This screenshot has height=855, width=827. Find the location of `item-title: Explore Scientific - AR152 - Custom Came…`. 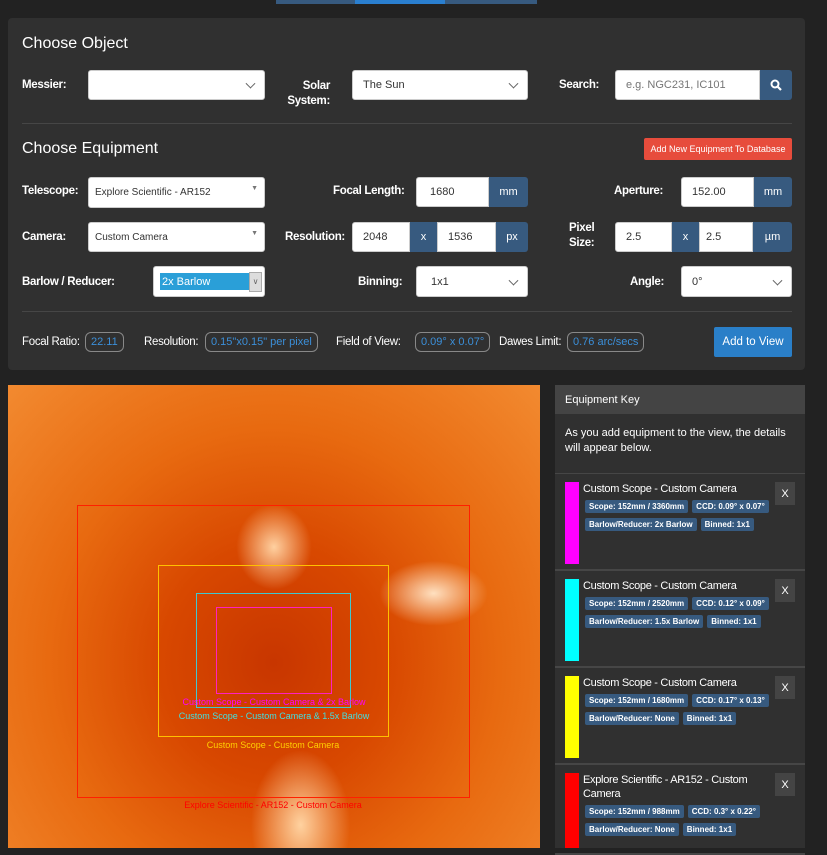

item-title: Explore Scientific - AR152 - Custom Came… is located at coordinates (665, 787).